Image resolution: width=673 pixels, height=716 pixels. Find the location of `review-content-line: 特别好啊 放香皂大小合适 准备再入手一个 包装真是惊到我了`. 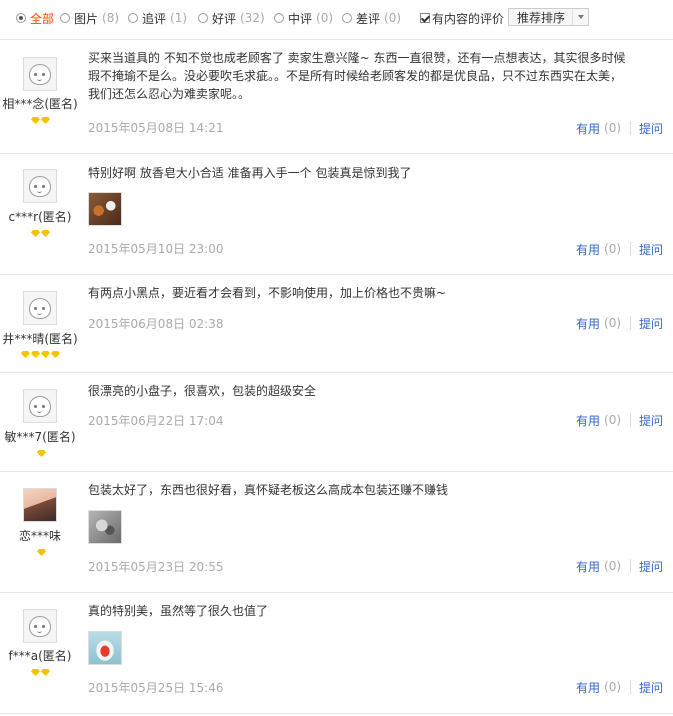

review-content-line: 特别好啊 放香皂大小合适 准备再入手一个 包装真是惊到我了 is located at coordinates (250, 173).